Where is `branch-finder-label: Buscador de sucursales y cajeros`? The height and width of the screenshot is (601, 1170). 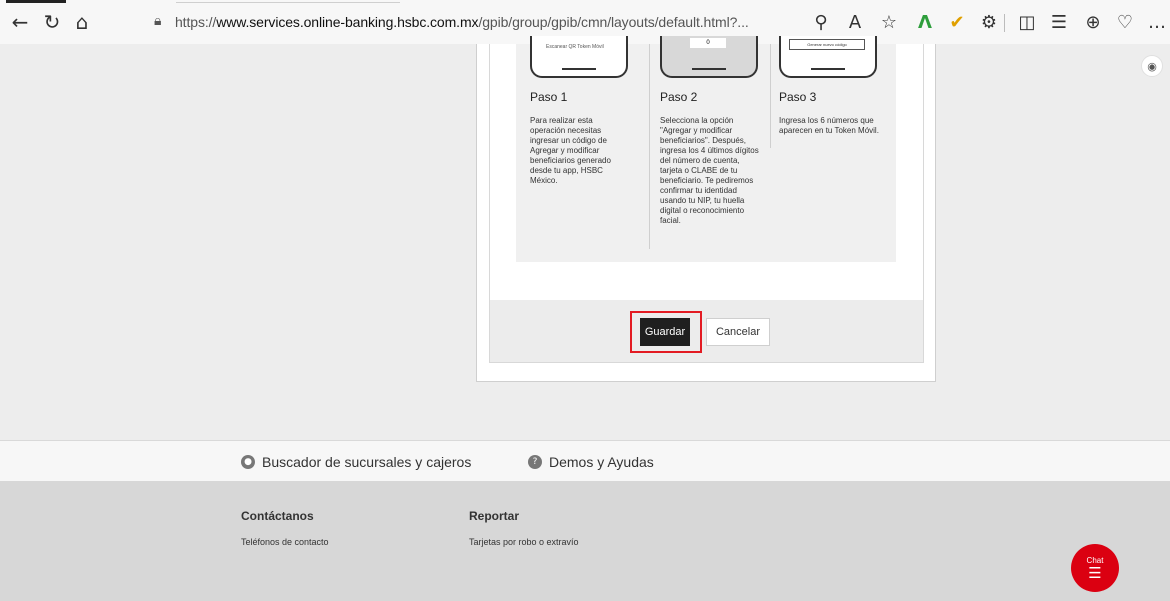 branch-finder-label: Buscador de sucursales y cajeros is located at coordinates (367, 462).